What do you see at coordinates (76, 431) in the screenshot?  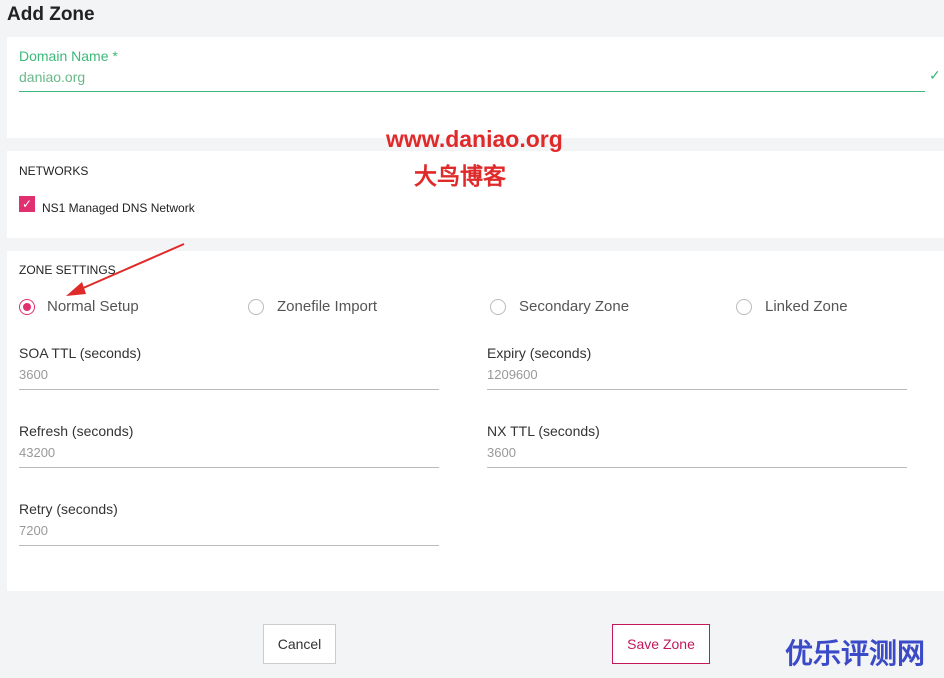 I see `refresh-label: Refresh (seconds)` at bounding box center [76, 431].